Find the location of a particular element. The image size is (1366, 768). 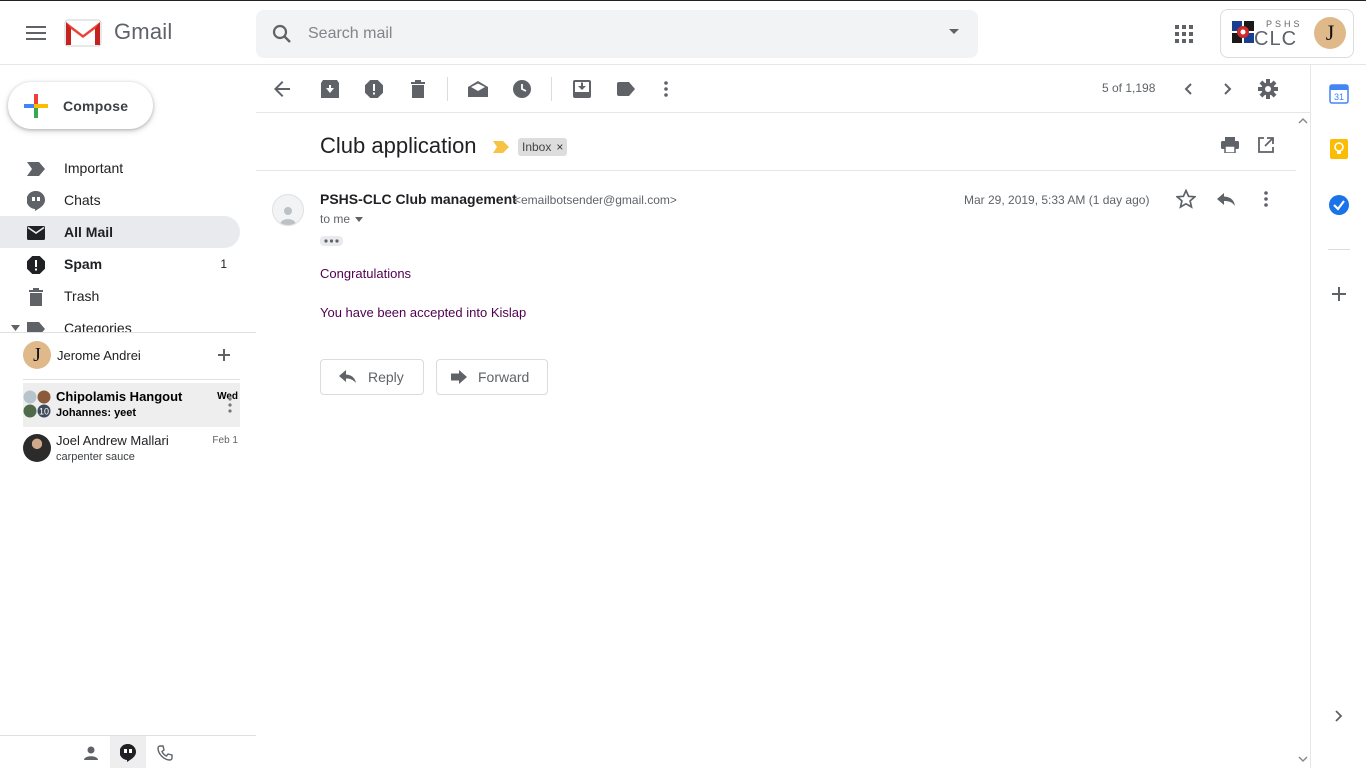

account-avatar: J is located at coordinates (1330, 33).